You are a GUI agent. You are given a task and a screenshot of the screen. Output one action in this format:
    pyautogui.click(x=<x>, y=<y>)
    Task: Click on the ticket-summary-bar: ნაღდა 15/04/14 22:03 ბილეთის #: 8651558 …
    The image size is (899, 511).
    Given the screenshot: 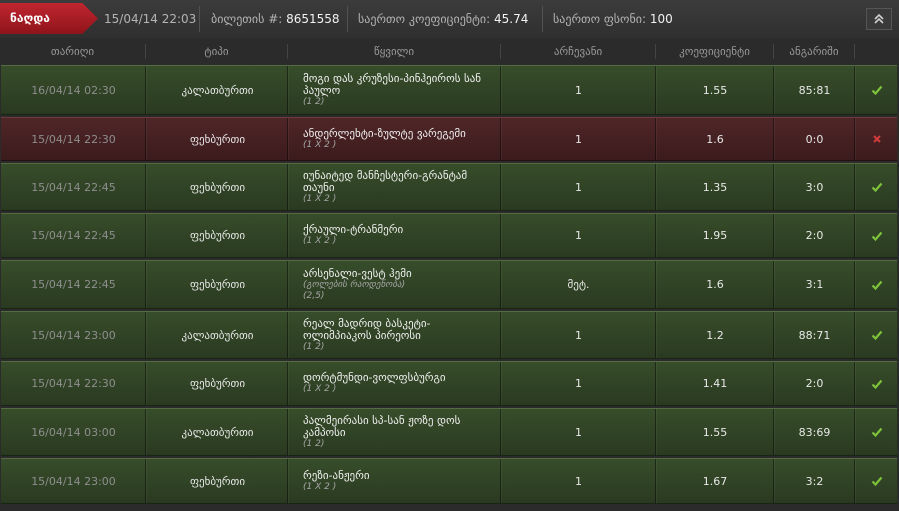 What is the action you would take?
    pyautogui.click(x=449, y=19)
    